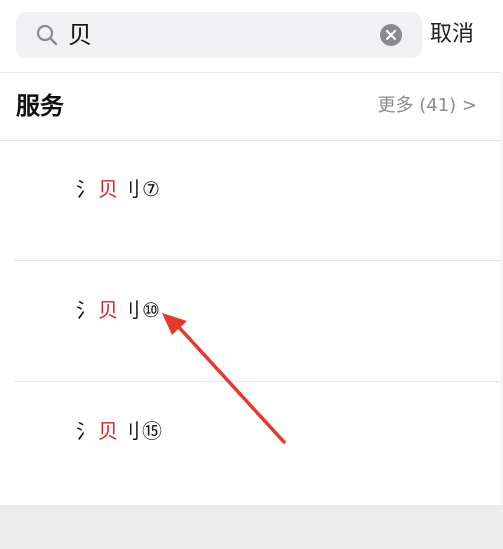  What do you see at coordinates (427, 106) in the screenshot?
I see `more-link: 更多 (41) >` at bounding box center [427, 106].